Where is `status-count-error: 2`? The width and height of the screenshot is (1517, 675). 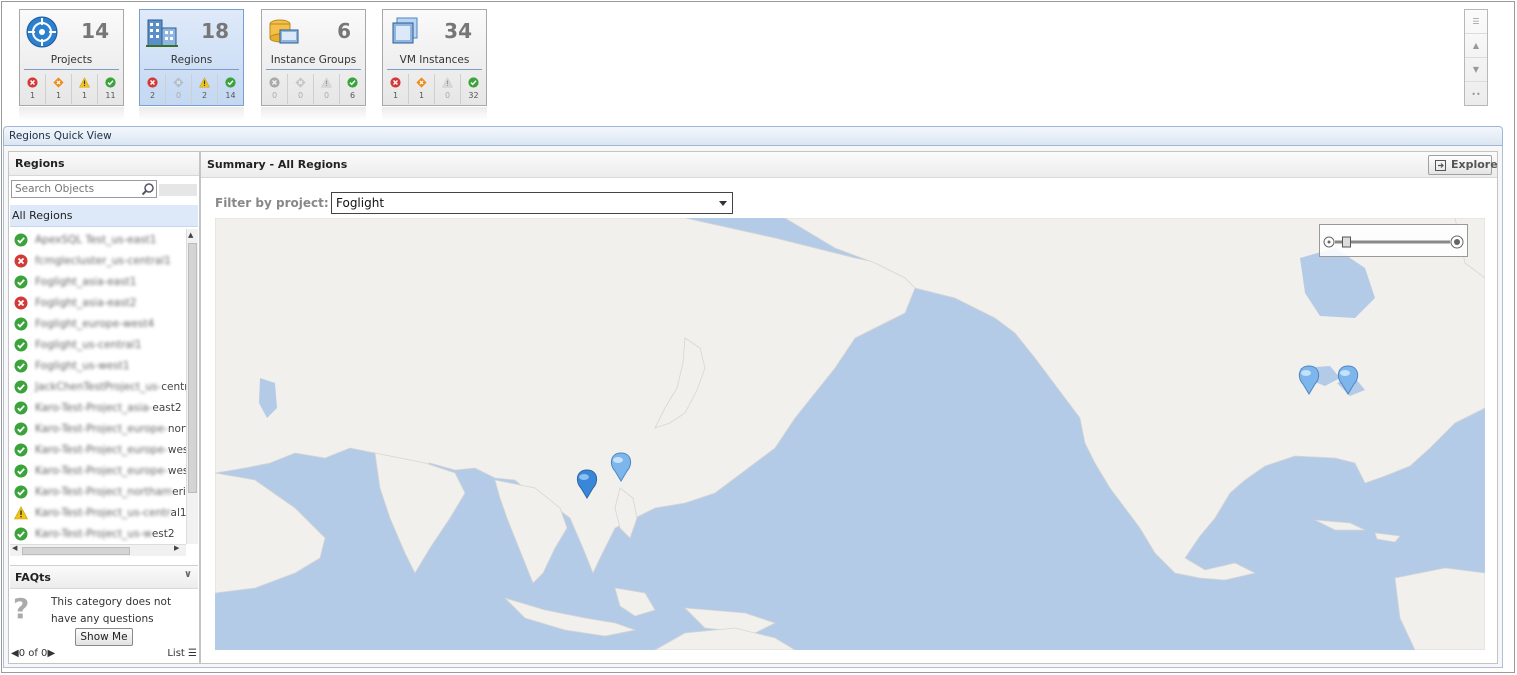 status-count-error: 2 is located at coordinates (153, 89).